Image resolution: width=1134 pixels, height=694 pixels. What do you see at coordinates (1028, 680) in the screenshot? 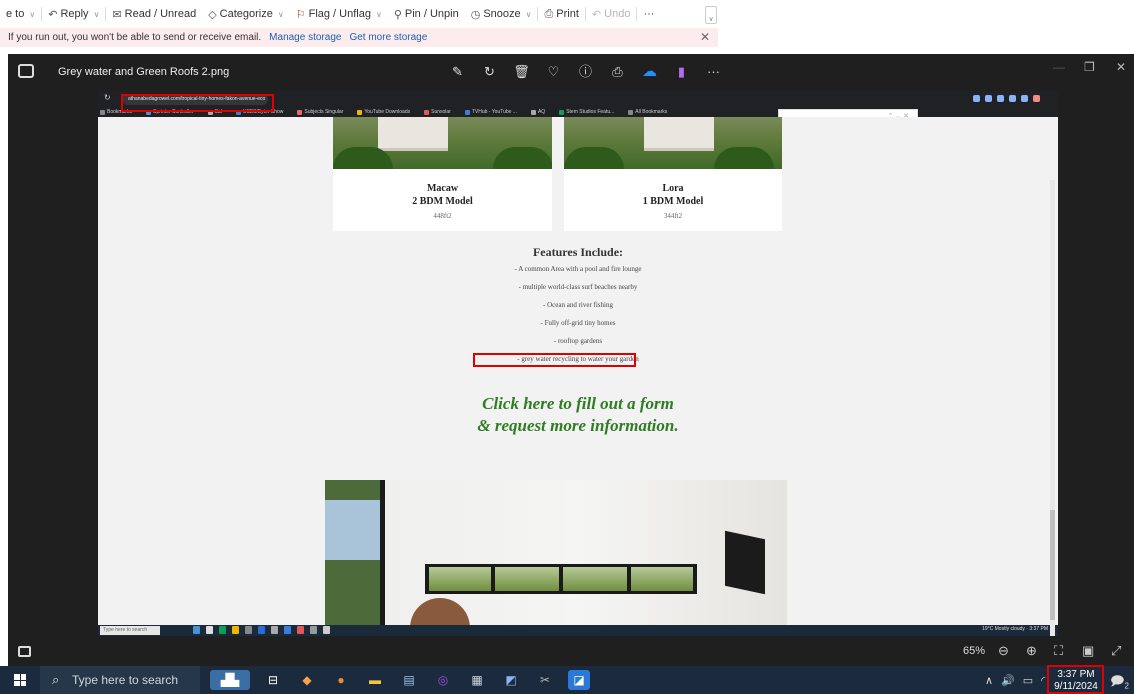
I see `battery-icon: ▭` at bounding box center [1028, 680].